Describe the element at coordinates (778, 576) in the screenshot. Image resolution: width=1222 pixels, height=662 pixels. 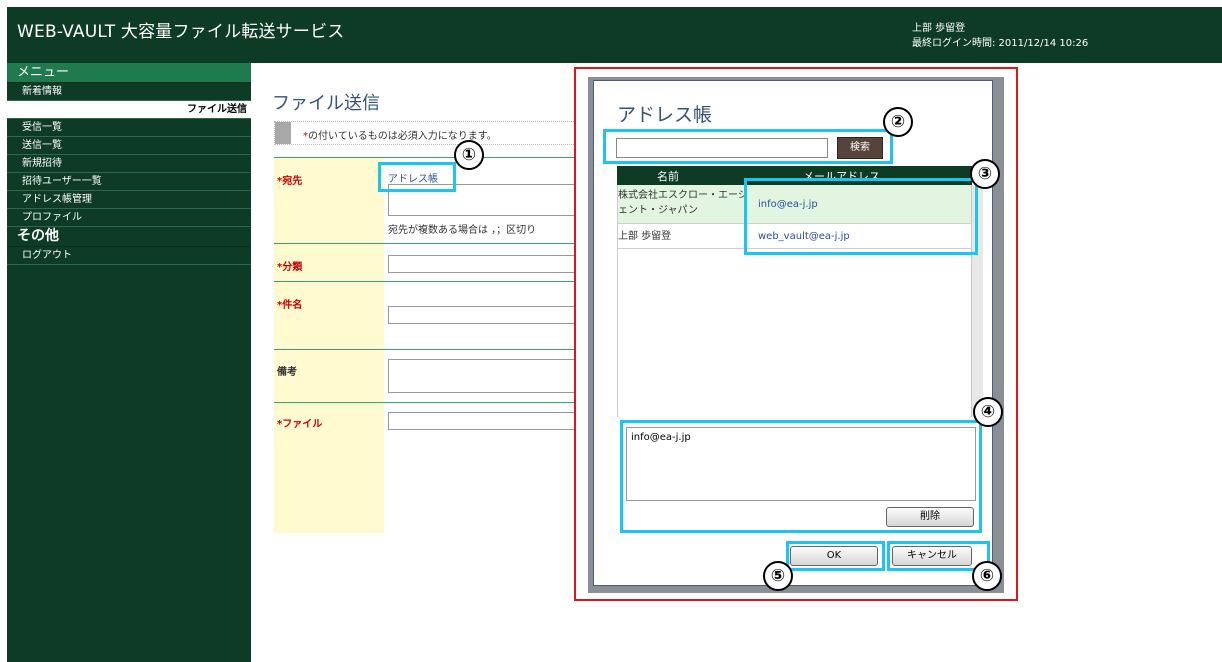
I see `callout-number-5: ⑤` at that location.